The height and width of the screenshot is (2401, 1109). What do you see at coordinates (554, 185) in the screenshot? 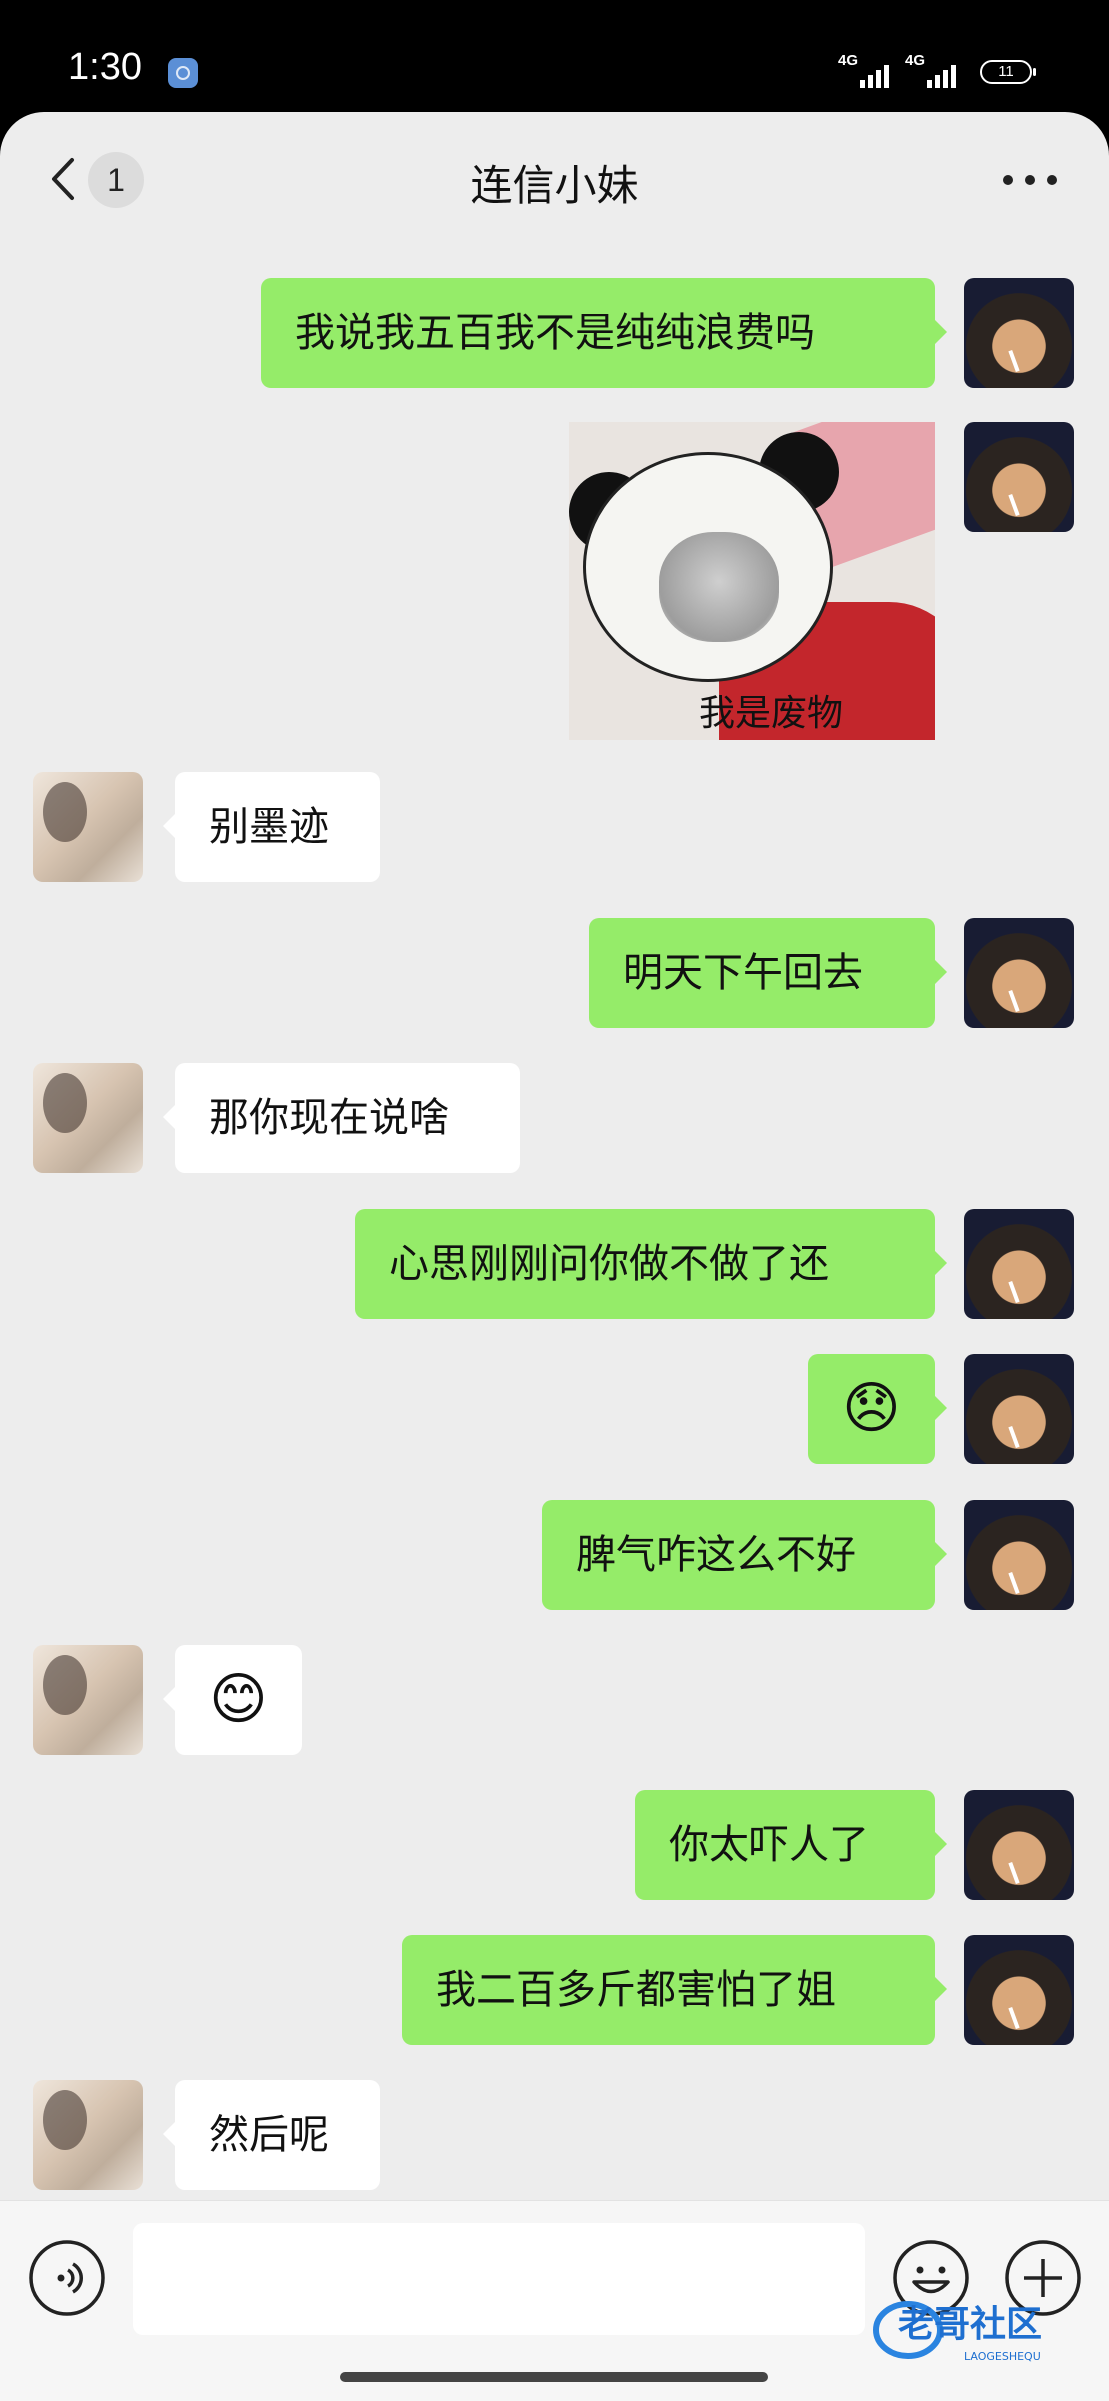
I see `chat-title: 连信小妹` at bounding box center [554, 185].